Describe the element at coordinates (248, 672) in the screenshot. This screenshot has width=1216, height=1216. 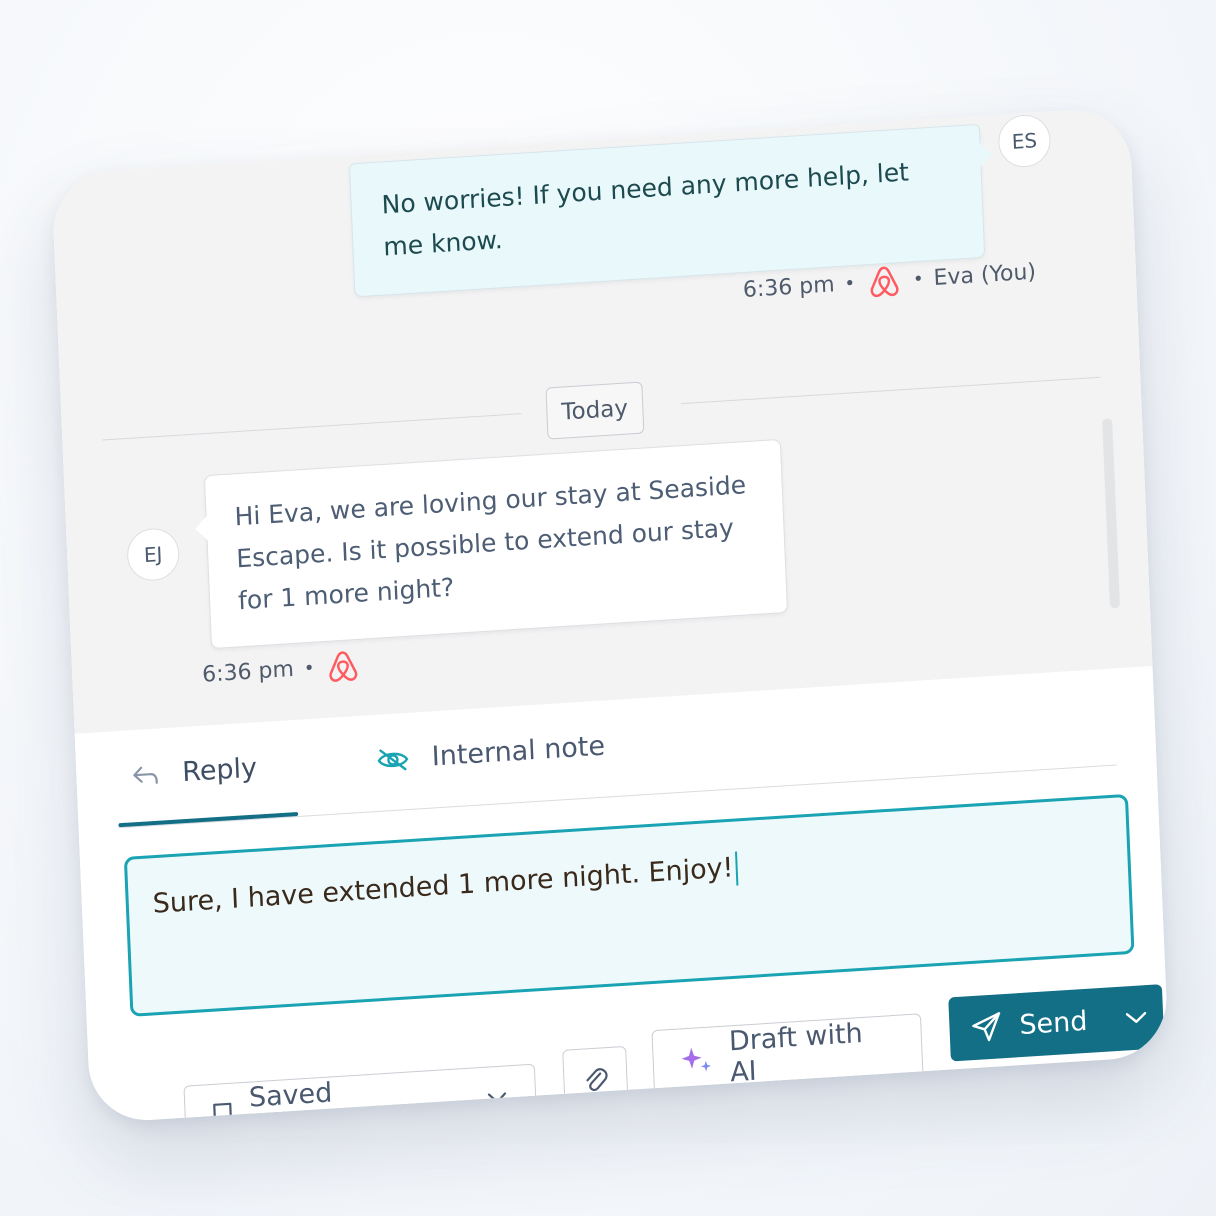
I see `guest-message-time: 6:36 pm` at that location.